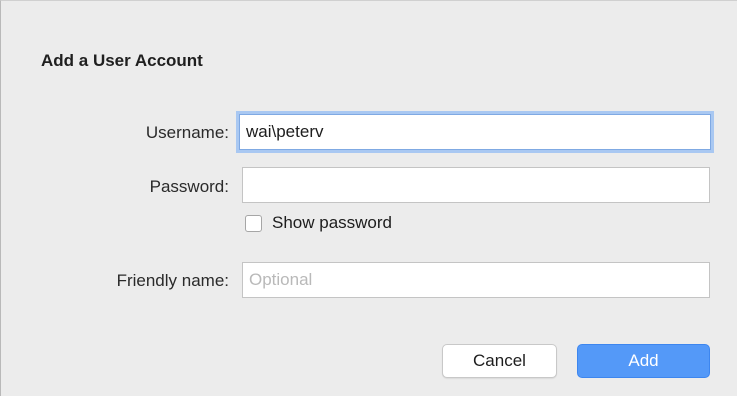 This screenshot has height=396, width=737. Describe the element at coordinates (172, 280) in the screenshot. I see `friendly-name-label: Friendly name:` at that location.